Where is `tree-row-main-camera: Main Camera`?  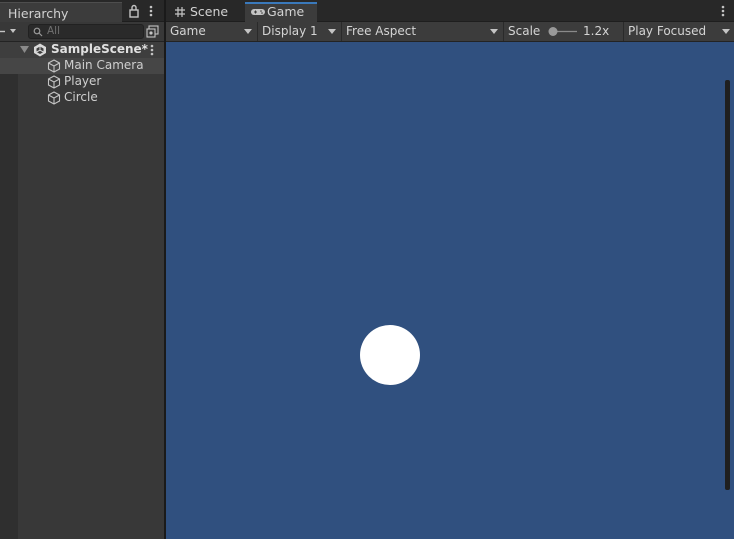
tree-row-main-camera: Main Camera is located at coordinates (82, 66).